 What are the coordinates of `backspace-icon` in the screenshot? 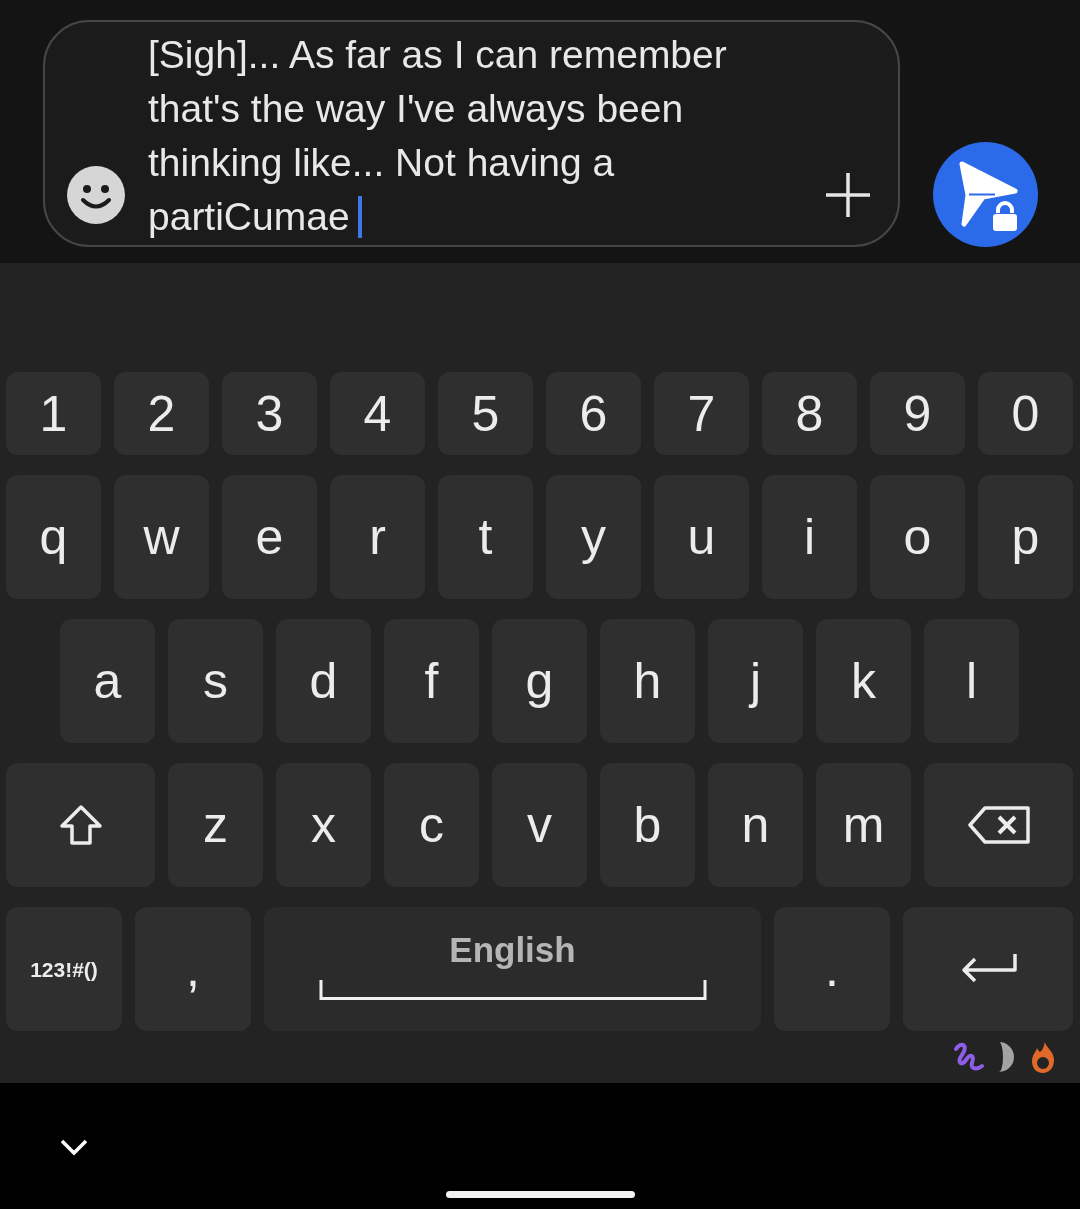 It's located at (998, 825).